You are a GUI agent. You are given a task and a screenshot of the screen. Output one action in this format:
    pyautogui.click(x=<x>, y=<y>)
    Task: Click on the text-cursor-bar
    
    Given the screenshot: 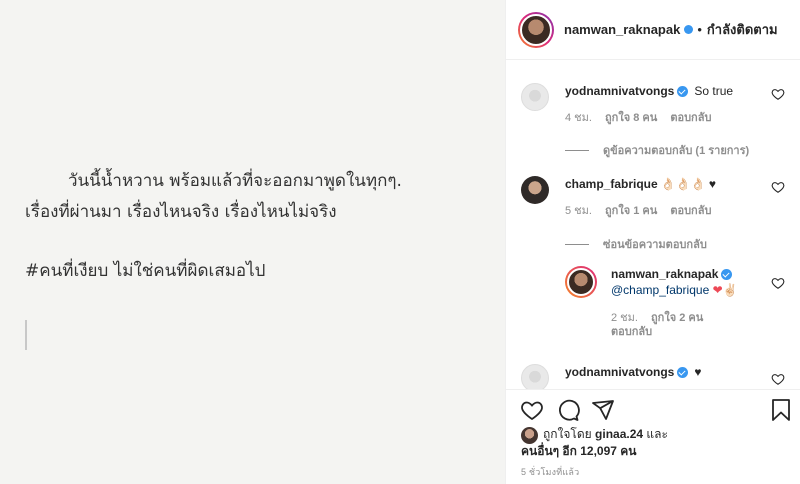 What is the action you would take?
    pyautogui.click(x=26, y=335)
    